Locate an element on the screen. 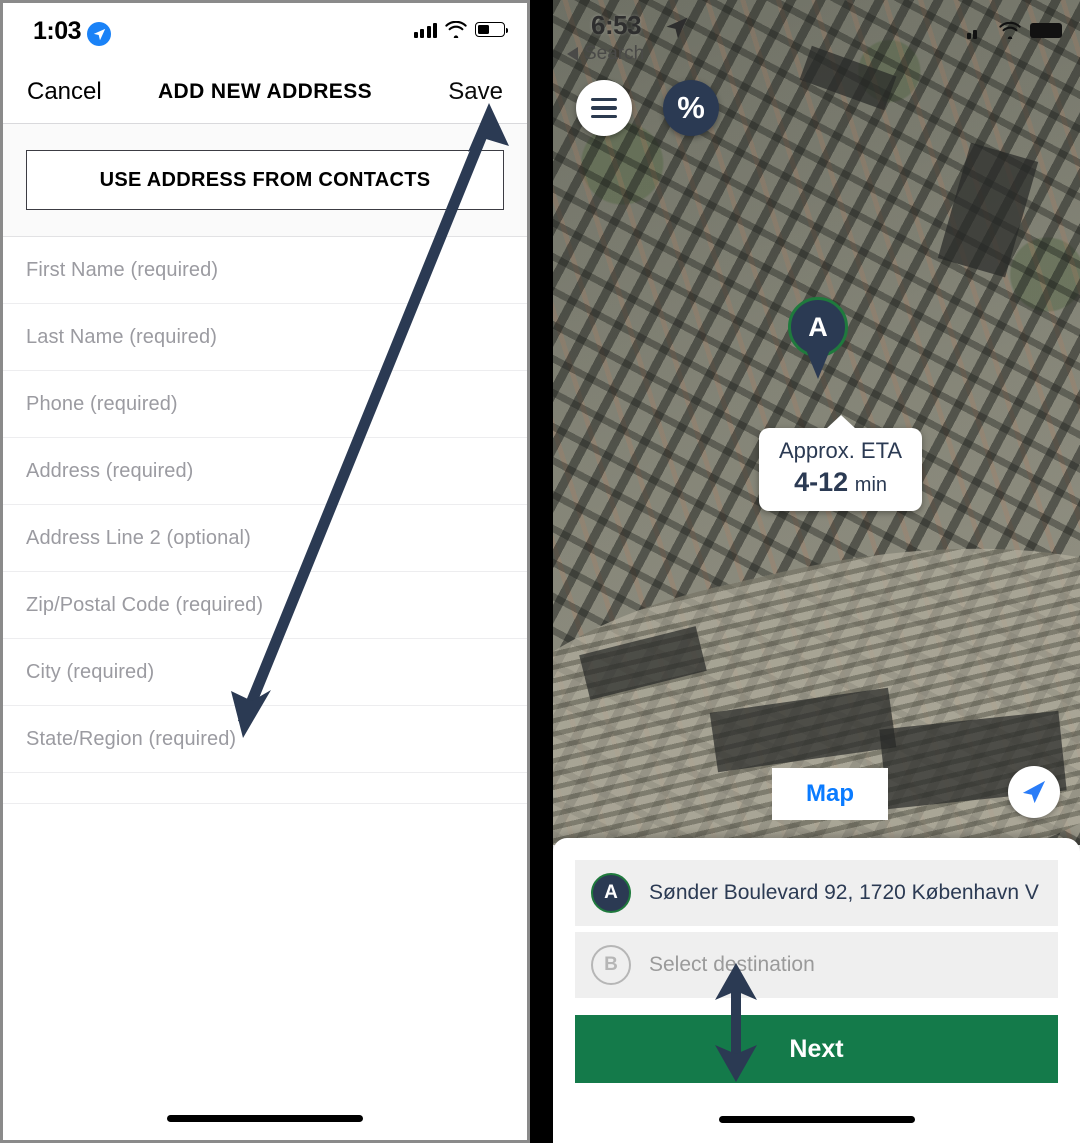 The width and height of the screenshot is (1080, 1143). address-line-2-placeholder: Address Line 2 (optional) is located at coordinates (138, 537).